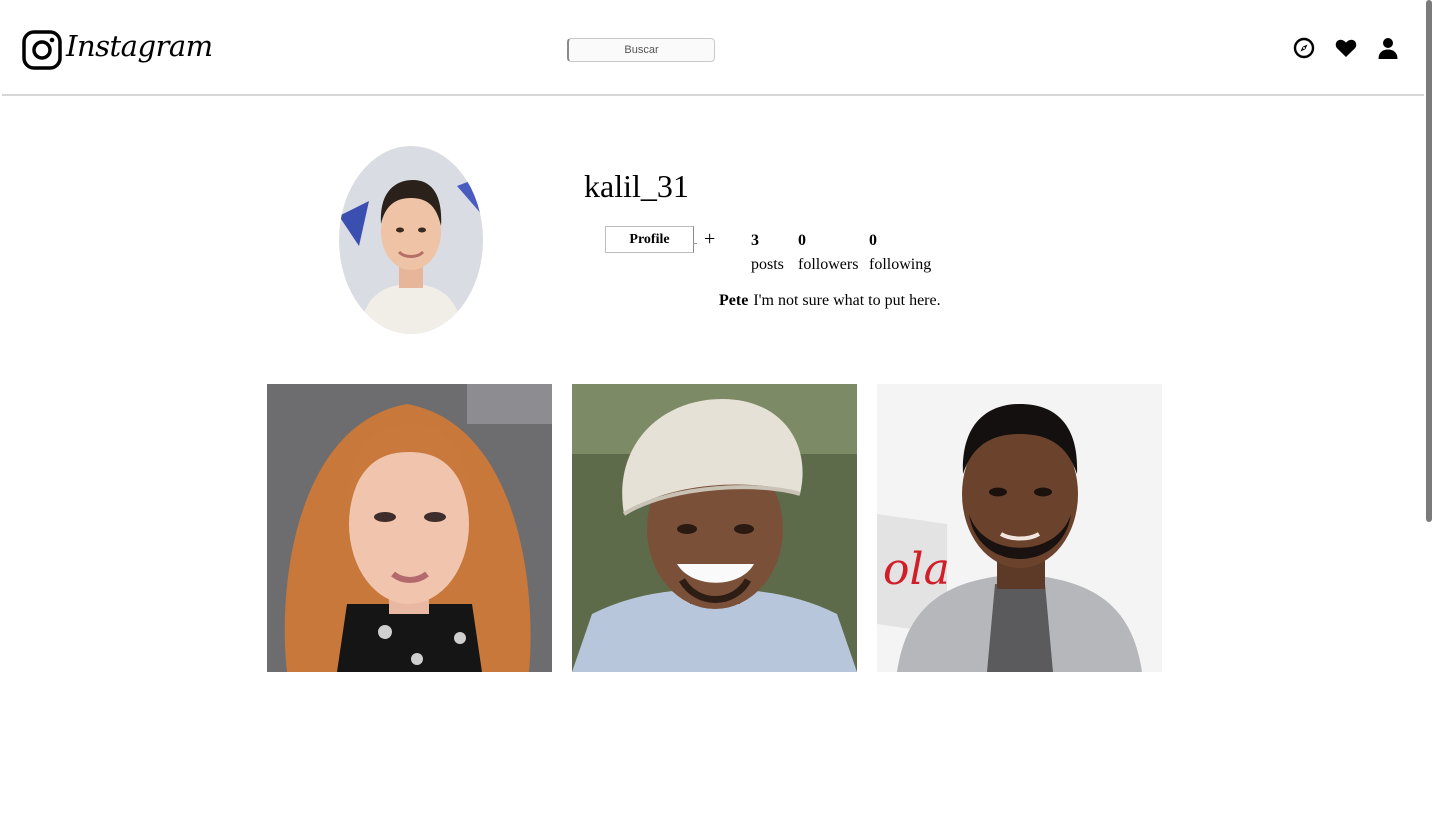  Describe the element at coordinates (1388, 48) in the screenshot. I see `user-icon` at that location.